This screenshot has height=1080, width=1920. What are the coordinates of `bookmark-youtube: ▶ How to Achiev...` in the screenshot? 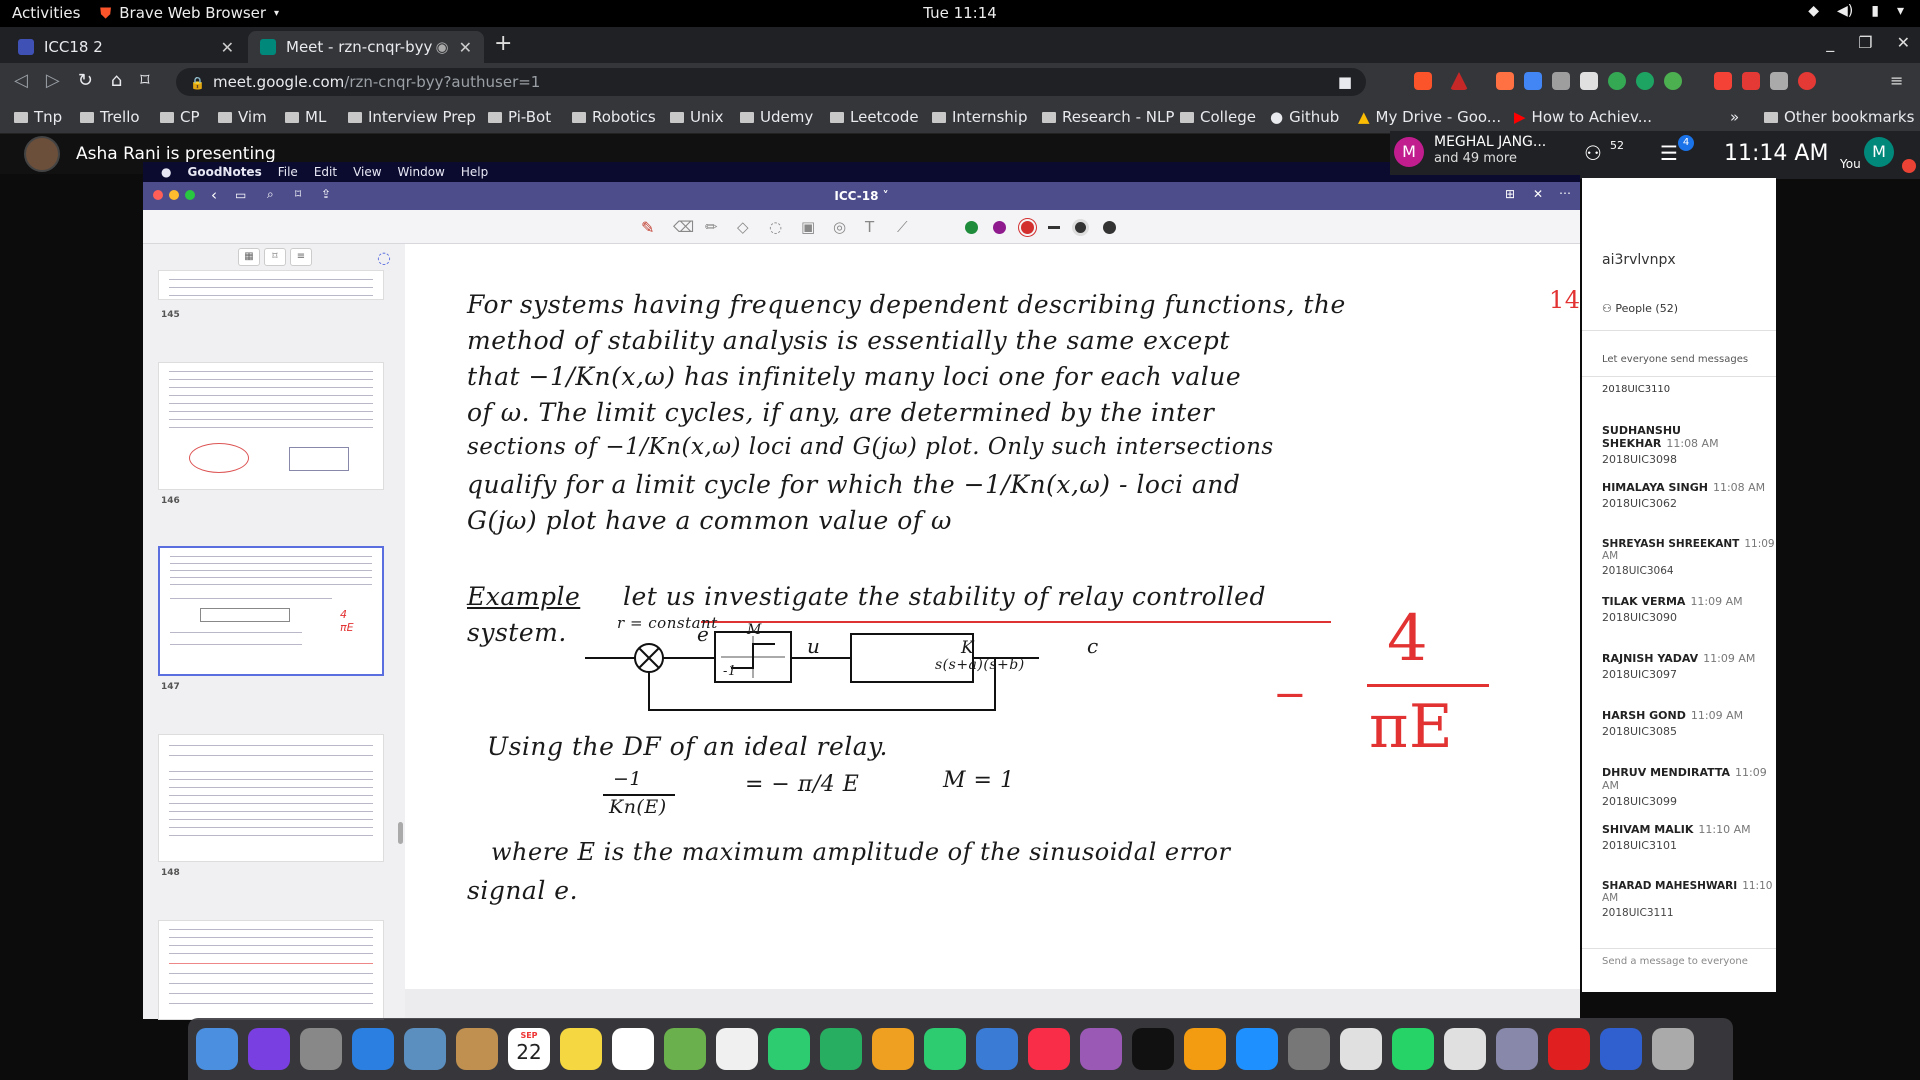 It's located at (1583, 117).